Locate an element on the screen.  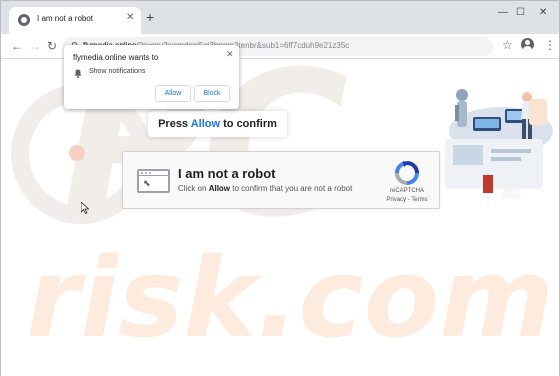
tab-title: I am not a robot is located at coordinates (65, 18).